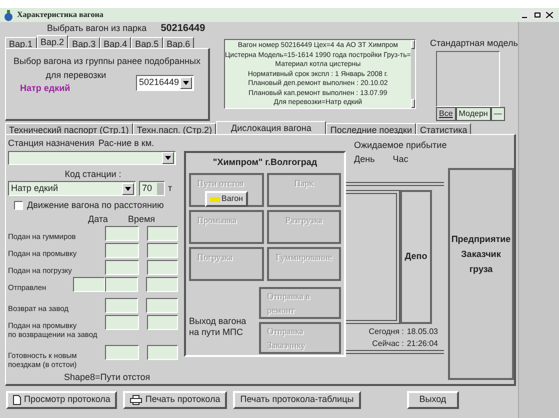 The image size is (559, 418). Describe the element at coordinates (481, 254) in the screenshot. I see `customer-label: Заказчик` at that location.